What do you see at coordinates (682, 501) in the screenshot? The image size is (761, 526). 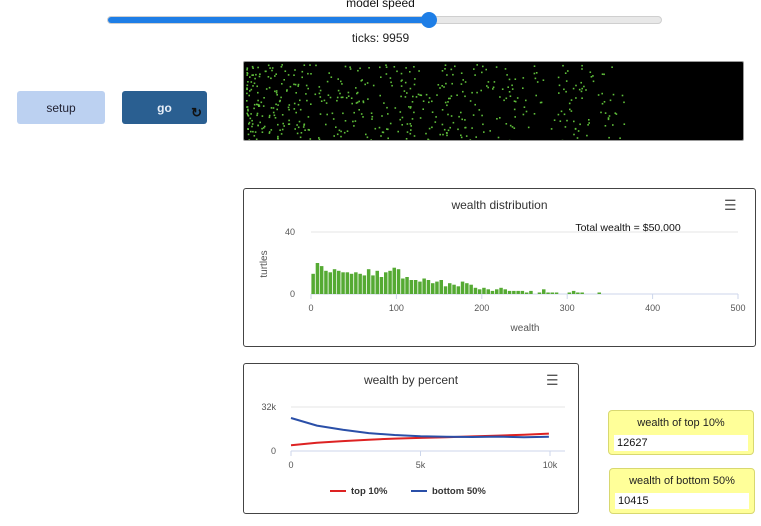 I see `monitor-value: 10415` at bounding box center [682, 501].